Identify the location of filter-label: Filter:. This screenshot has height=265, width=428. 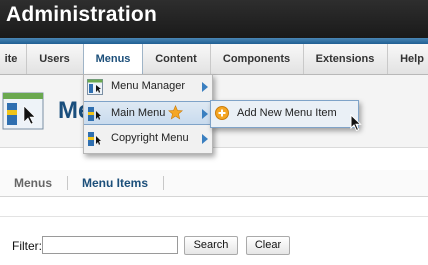
(27, 246).